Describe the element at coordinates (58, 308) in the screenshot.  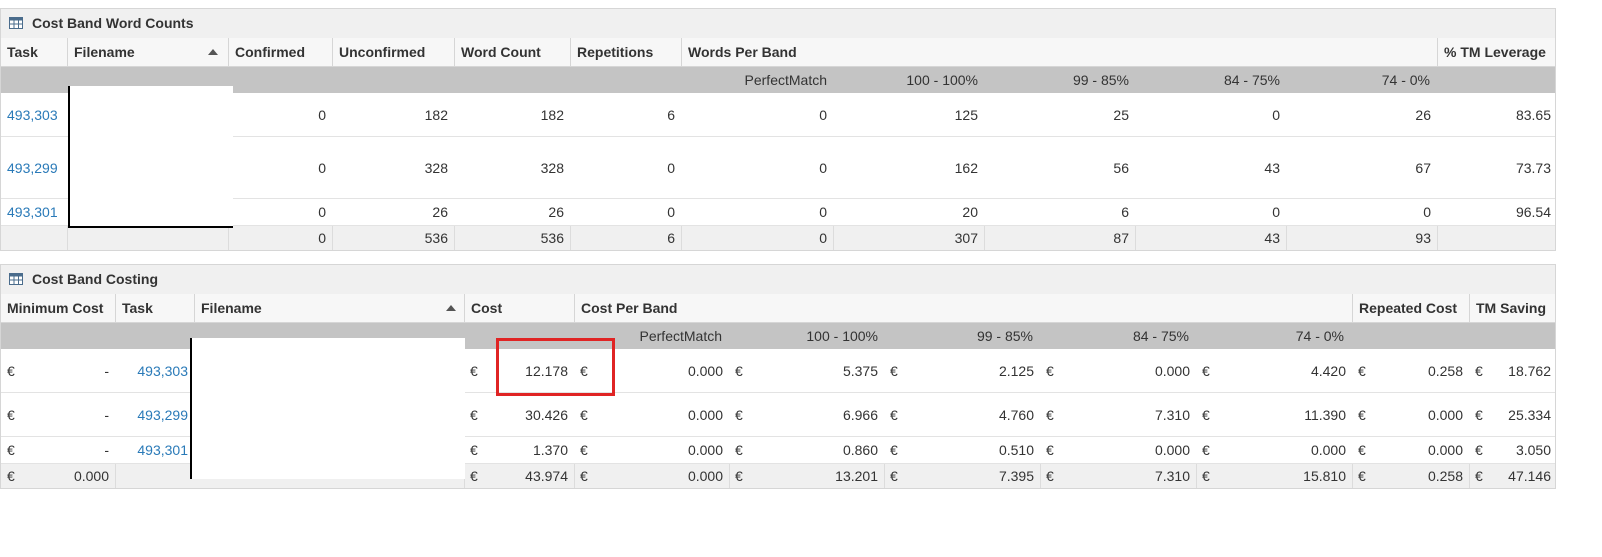
I see `col-header-minimum-cost: Minimum Cost` at that location.